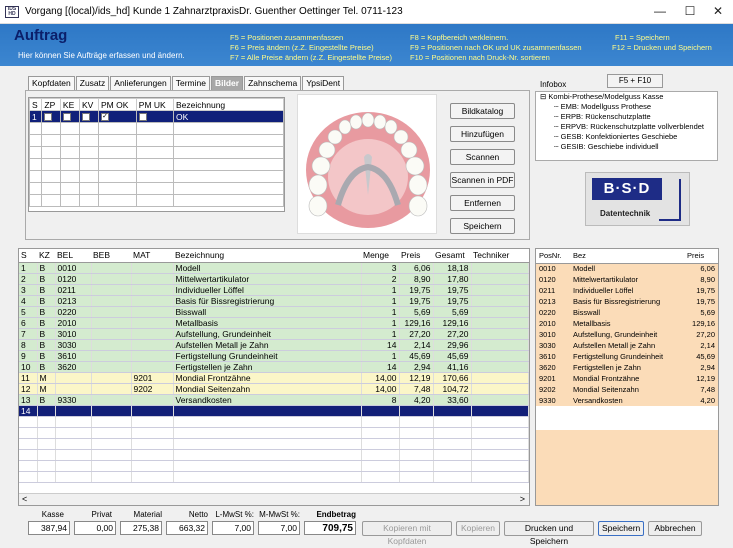  What do you see at coordinates (267, 312) in the screenshot?
I see `cell-bezeichnung: Bisswall` at bounding box center [267, 312].